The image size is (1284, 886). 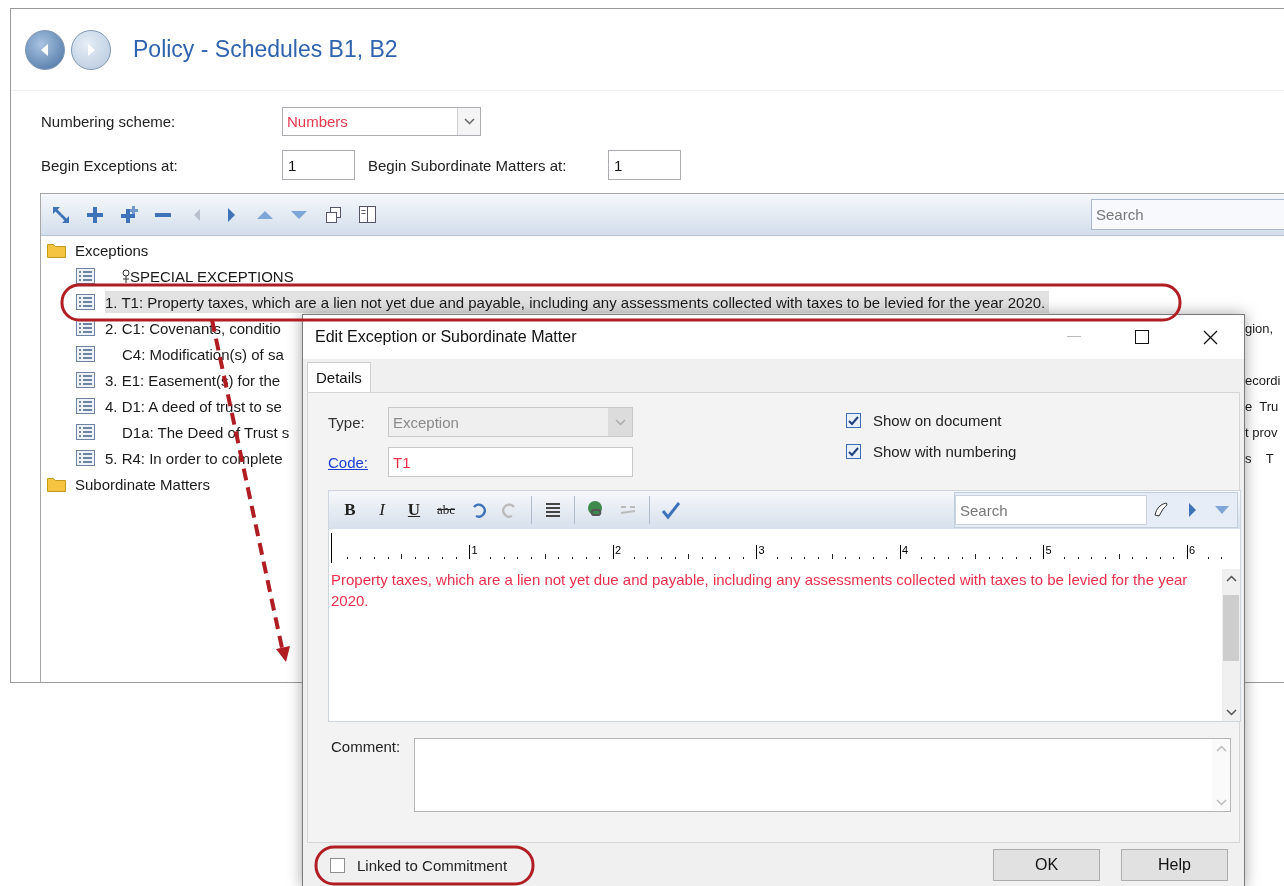 What do you see at coordinates (197, 214) in the screenshot?
I see `left-icon` at bounding box center [197, 214].